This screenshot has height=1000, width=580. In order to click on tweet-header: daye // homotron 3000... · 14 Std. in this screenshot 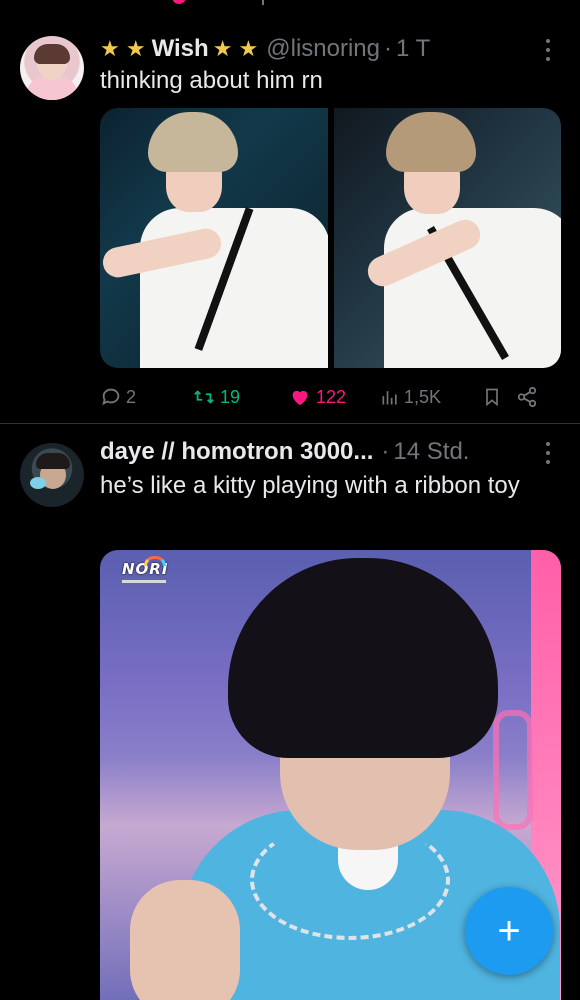, I will do `click(284, 452)`.